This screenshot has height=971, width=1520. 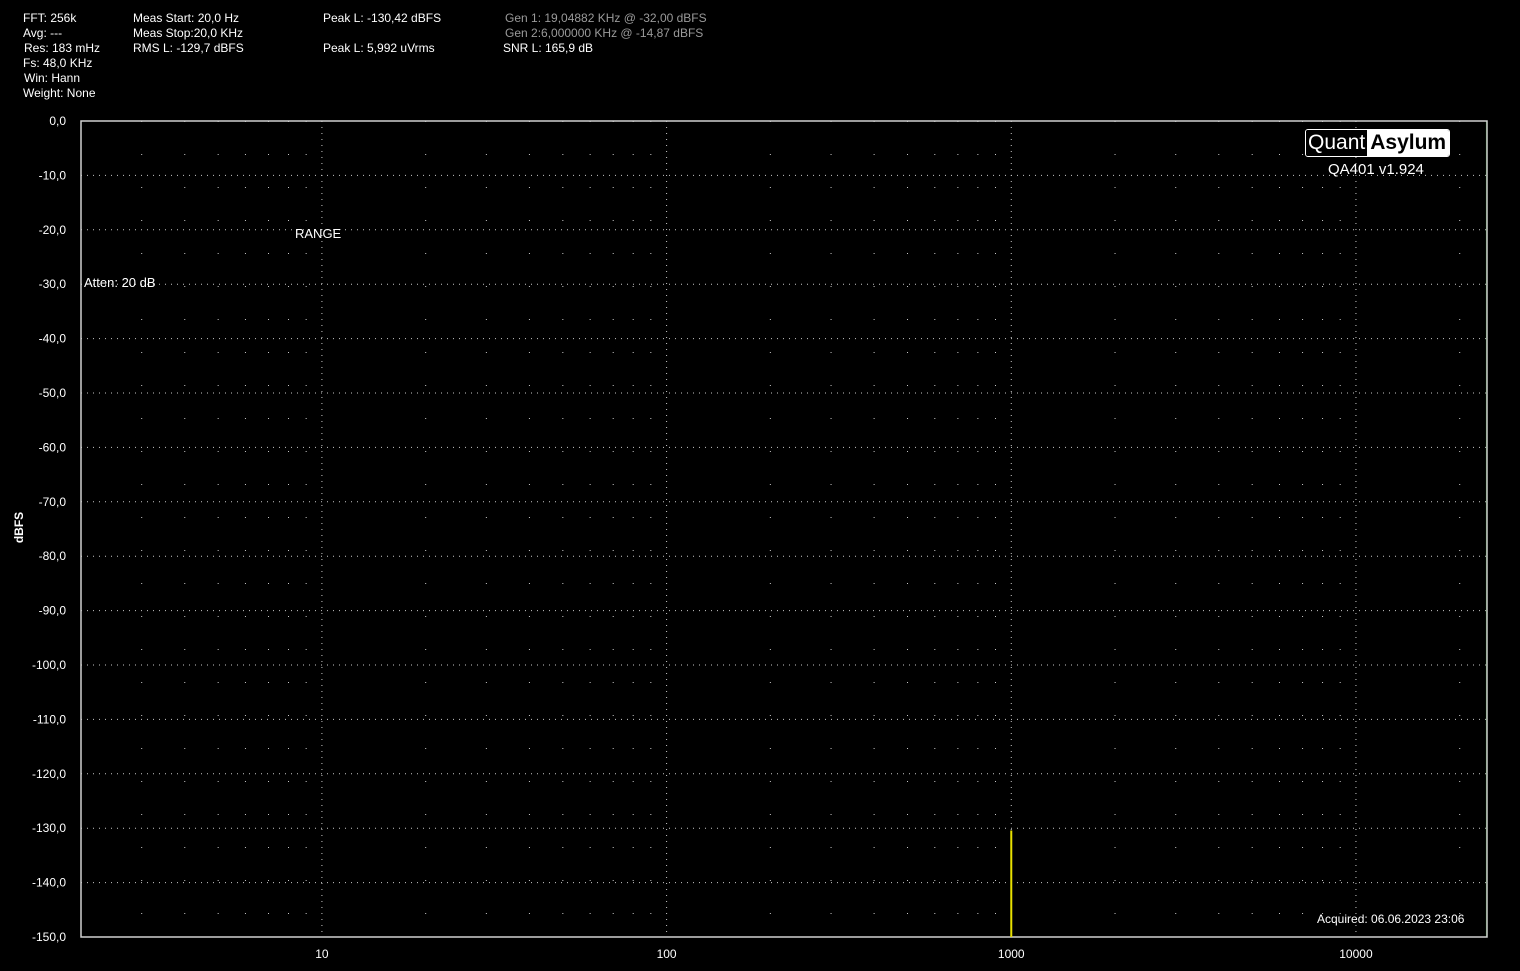 I want to click on meas-start: Meas Start: 20,0 Hz, so click(x=186, y=18).